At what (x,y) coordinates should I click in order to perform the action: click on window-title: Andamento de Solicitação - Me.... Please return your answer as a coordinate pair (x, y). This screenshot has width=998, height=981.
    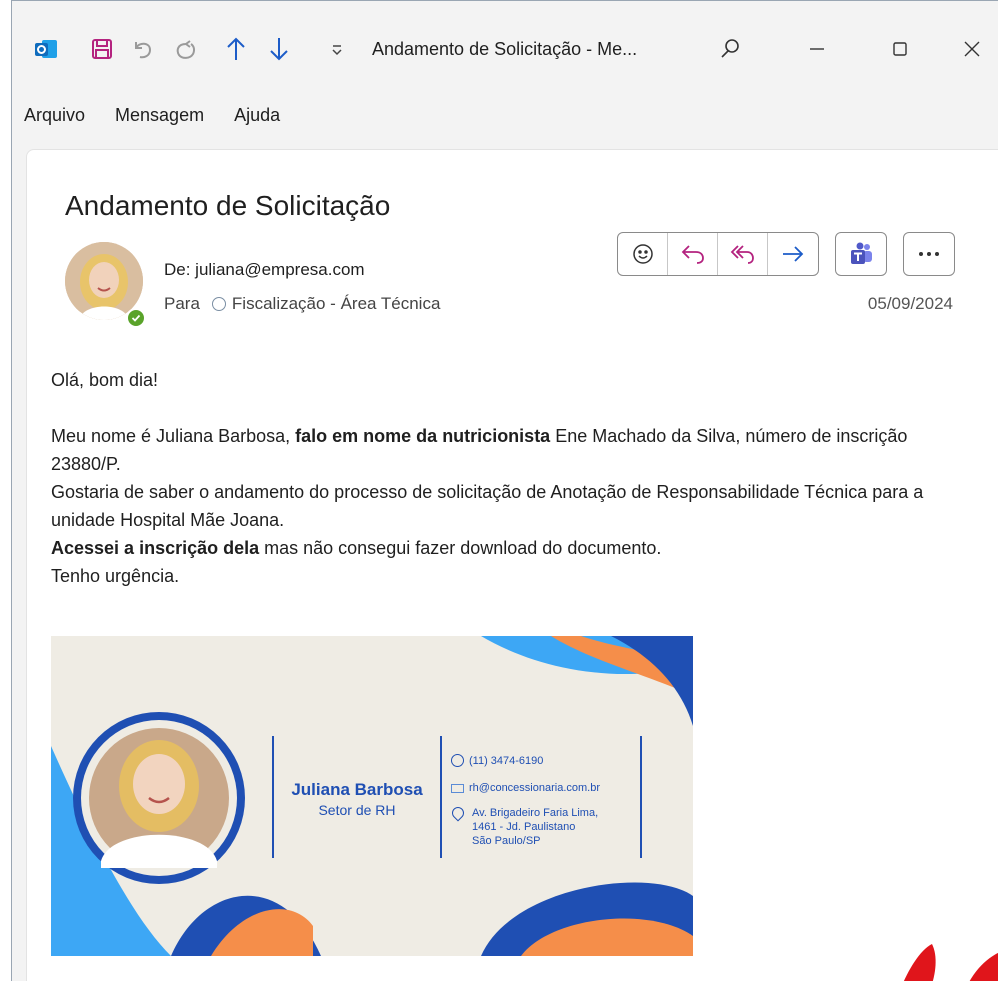
    Looking at the image, I should click on (505, 49).